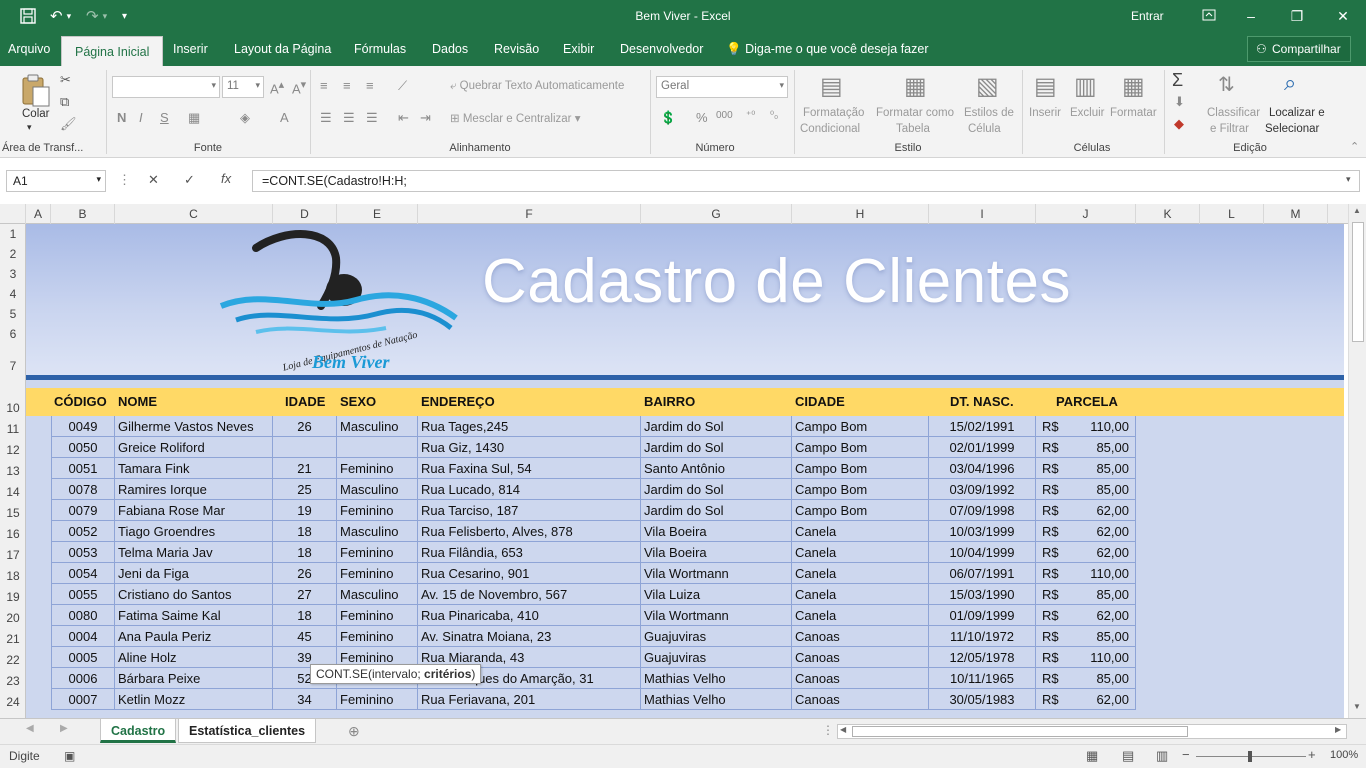 The image size is (1366, 768). What do you see at coordinates (529, 573) in the screenshot?
I see `cell-address: Rua Cesarino, 901` at bounding box center [529, 573].